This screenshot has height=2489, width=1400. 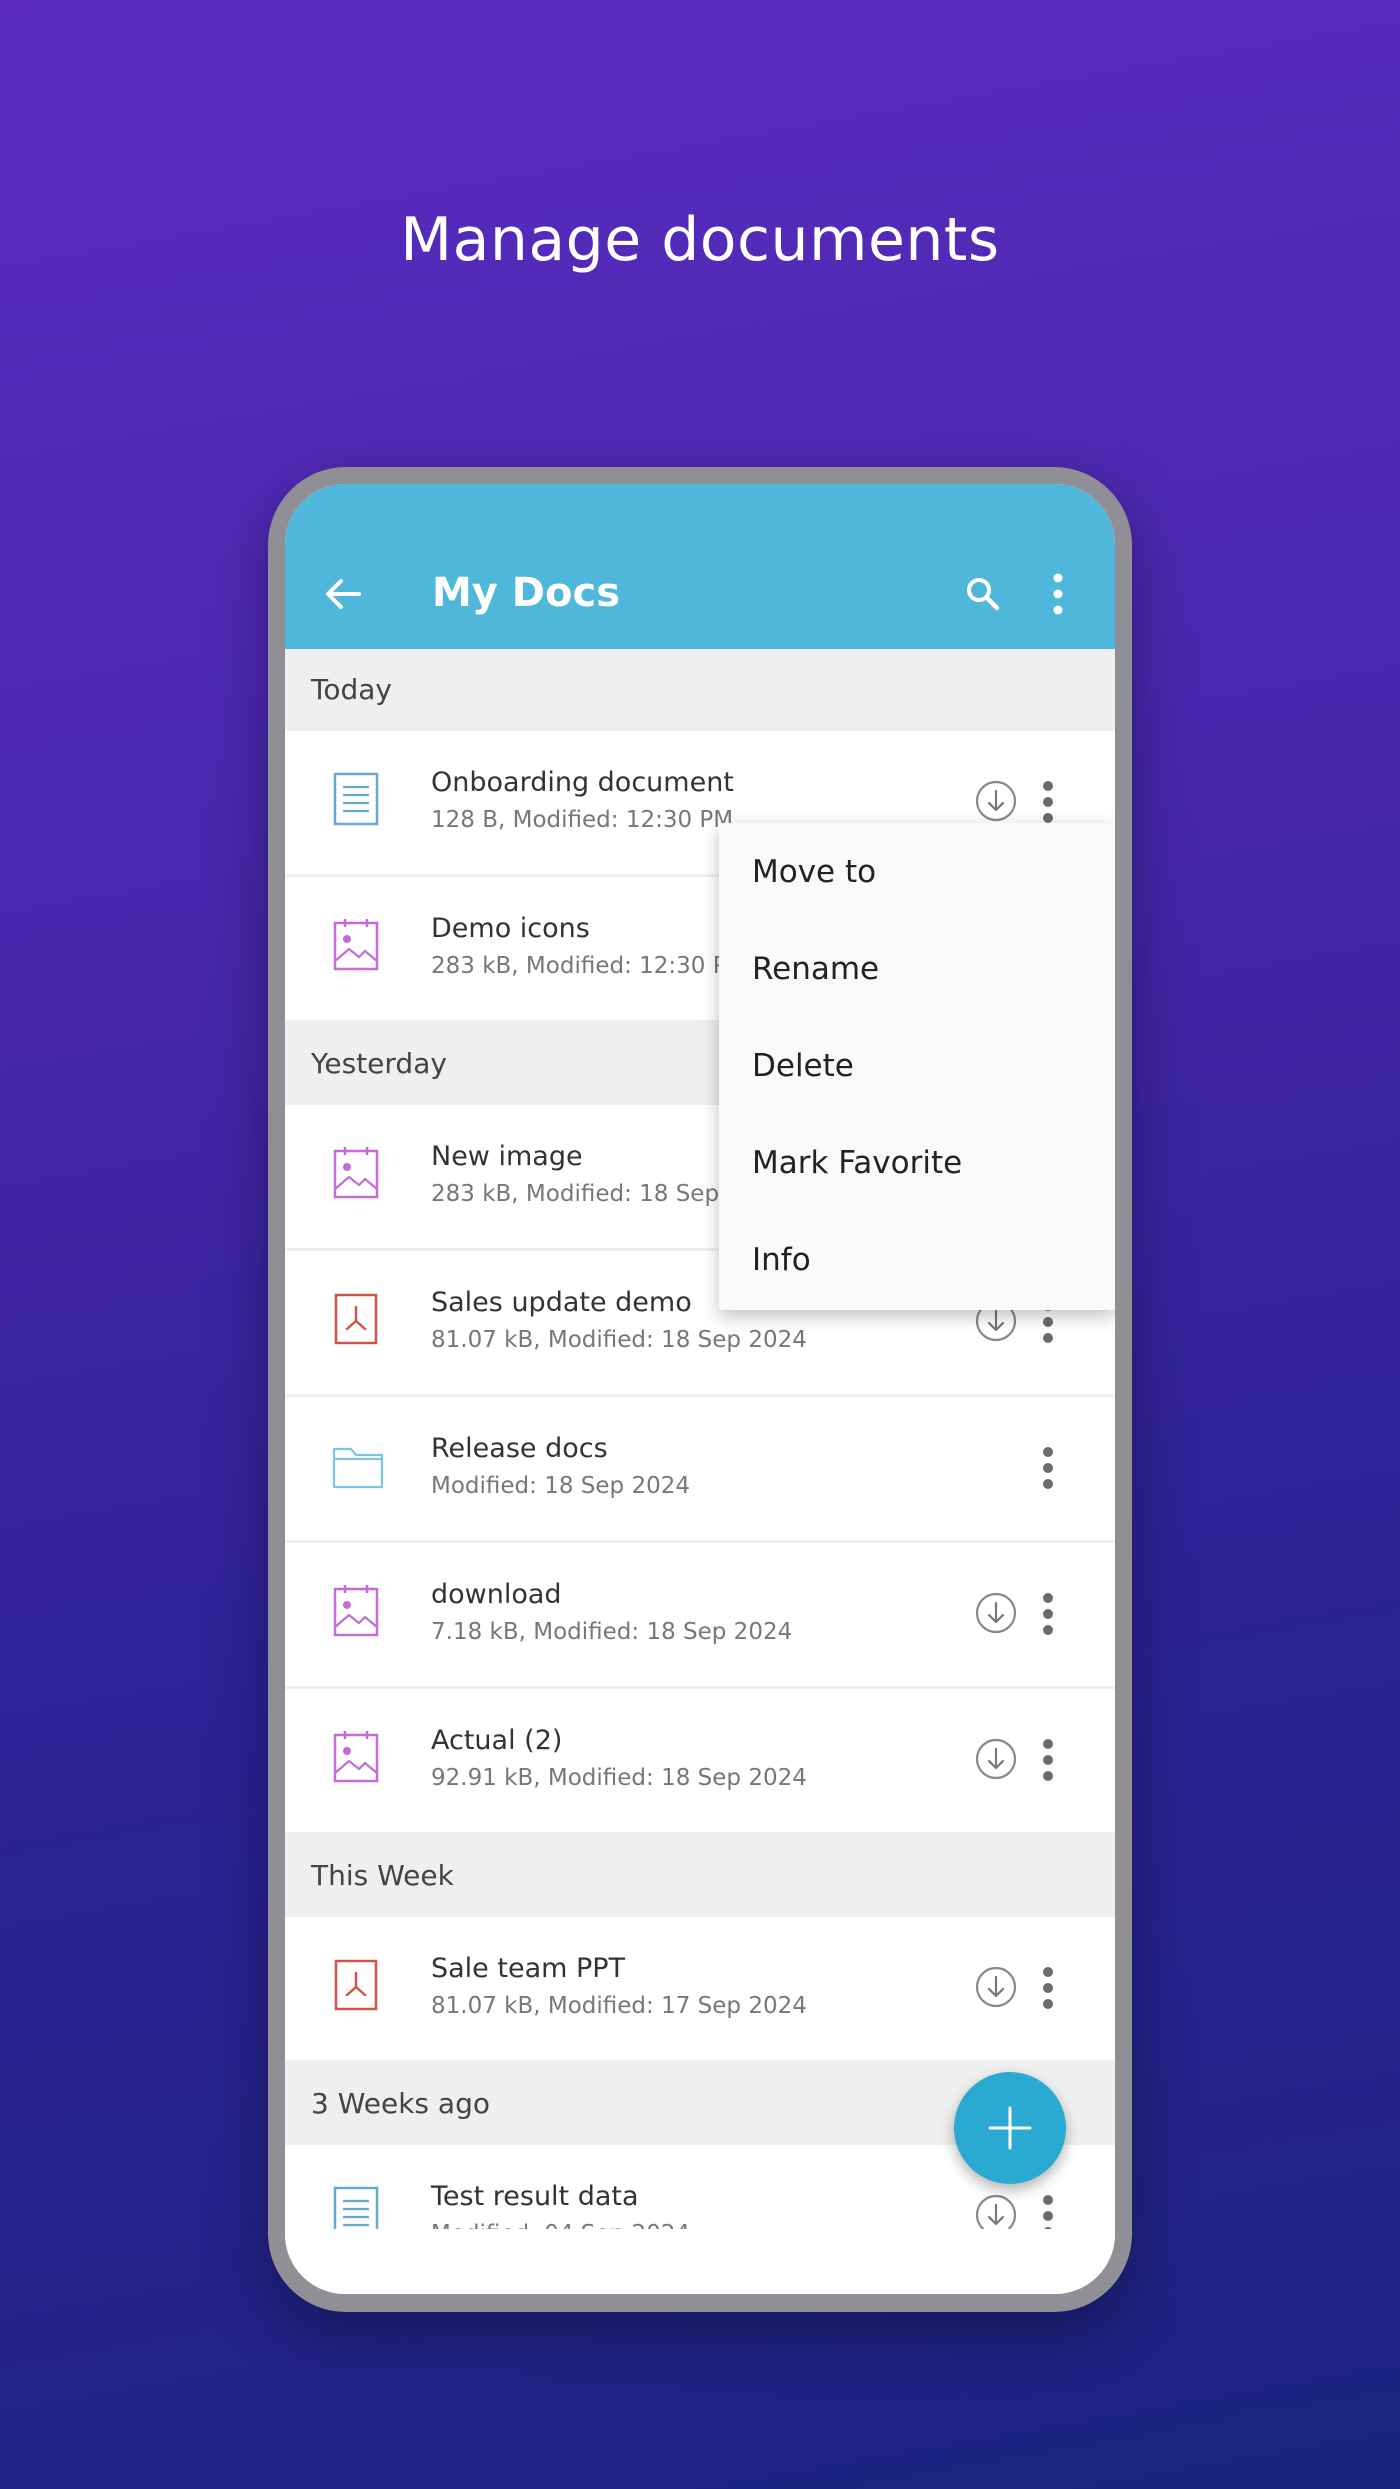 What do you see at coordinates (497, 1740) in the screenshot?
I see `document-name: Actual (2)` at bounding box center [497, 1740].